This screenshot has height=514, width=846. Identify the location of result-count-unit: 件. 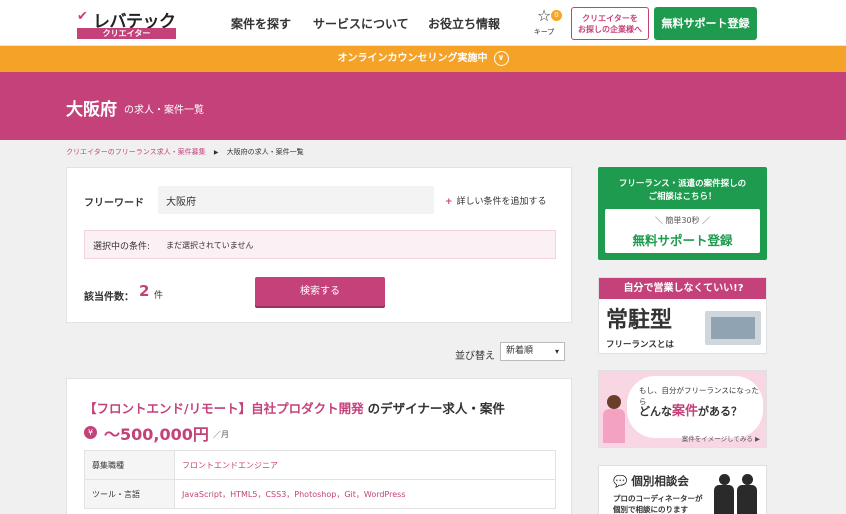
(159, 296).